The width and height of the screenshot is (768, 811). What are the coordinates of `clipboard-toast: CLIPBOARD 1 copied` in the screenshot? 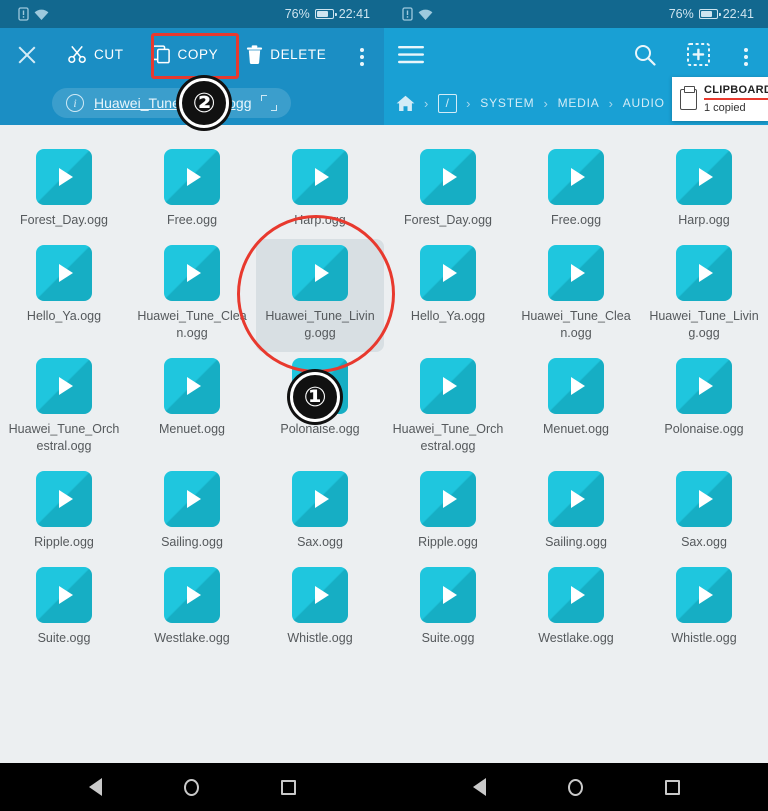 It's located at (720, 99).